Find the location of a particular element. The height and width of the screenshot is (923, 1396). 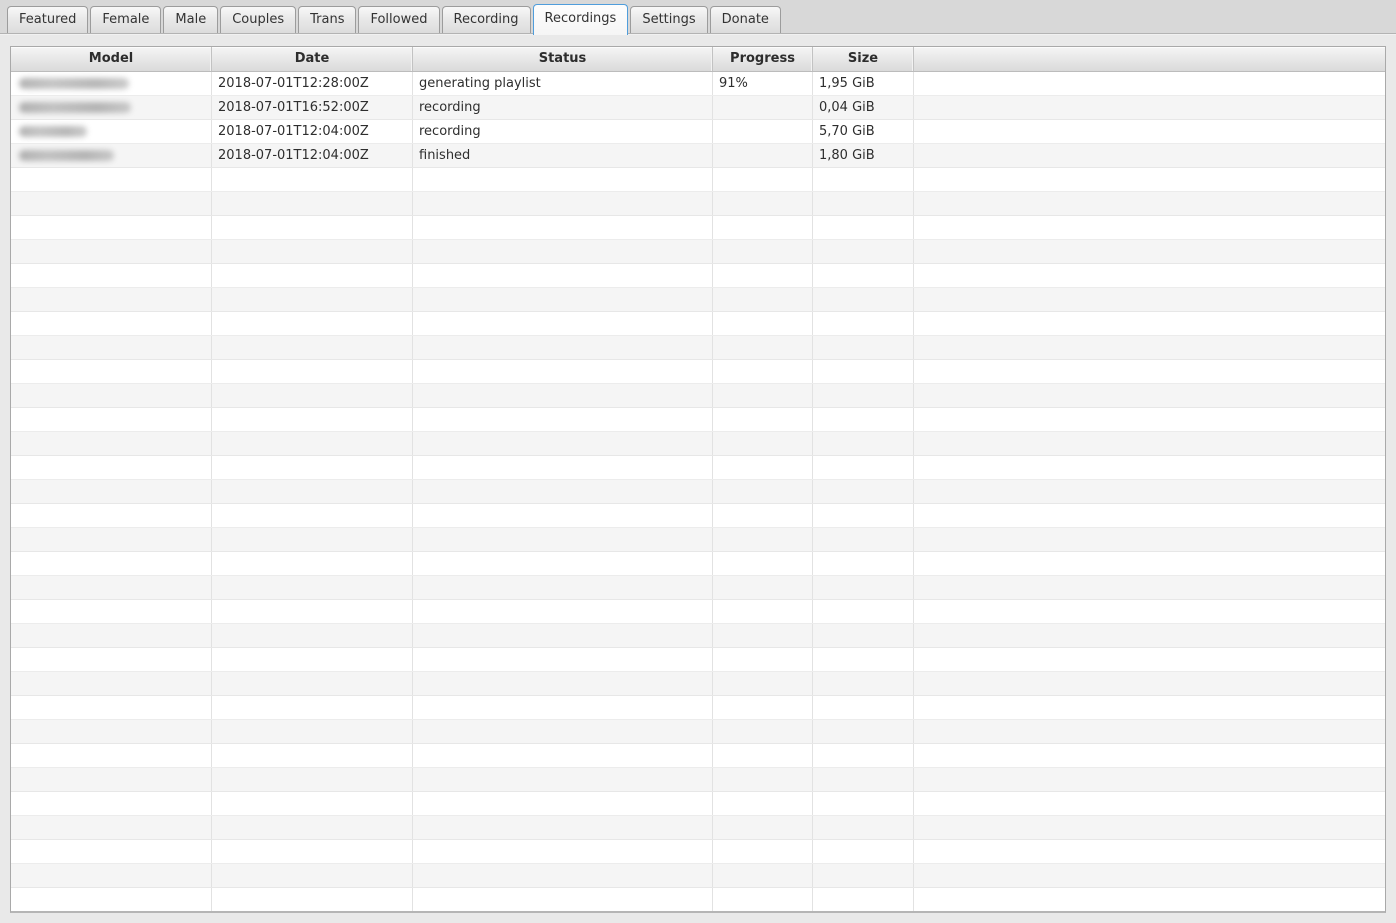

recording-row: 2018-07-01T12:04:00Z recording 5,70 GiB is located at coordinates (698, 132).